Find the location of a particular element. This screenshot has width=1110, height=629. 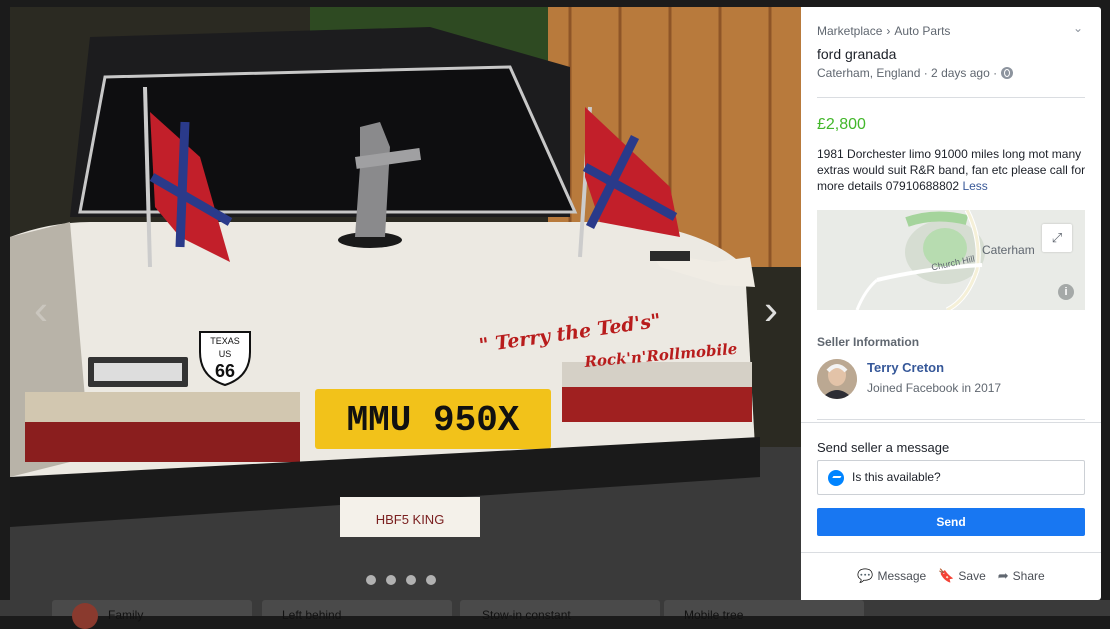

background-tab: Left behind is located at coordinates (312, 615).